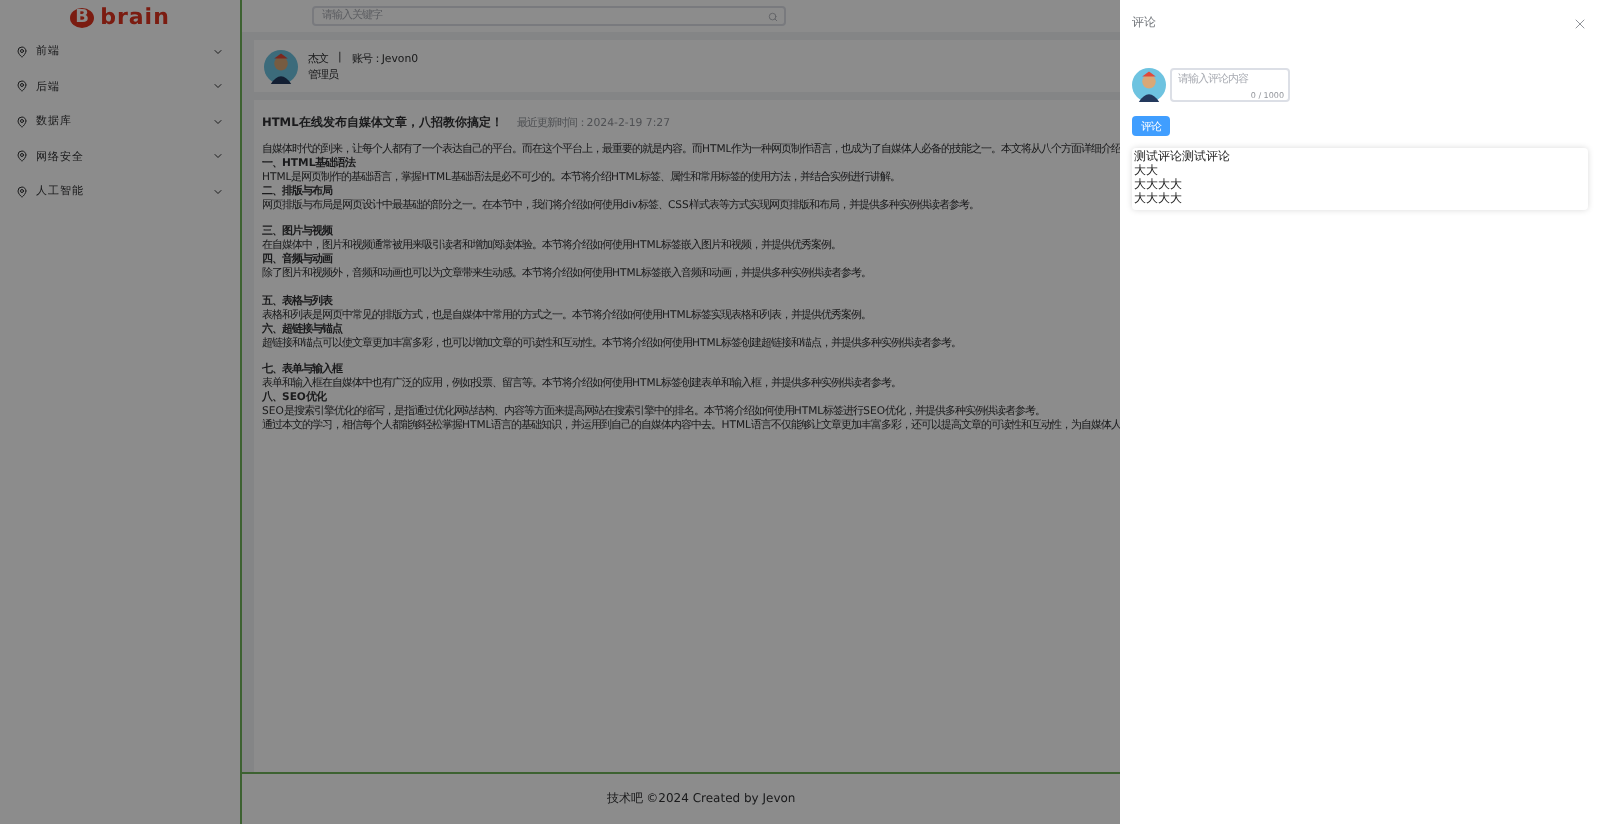 This screenshot has height=824, width=1600. Describe the element at coordinates (82, 17) in the screenshot. I see `logo-badge: B` at that location.